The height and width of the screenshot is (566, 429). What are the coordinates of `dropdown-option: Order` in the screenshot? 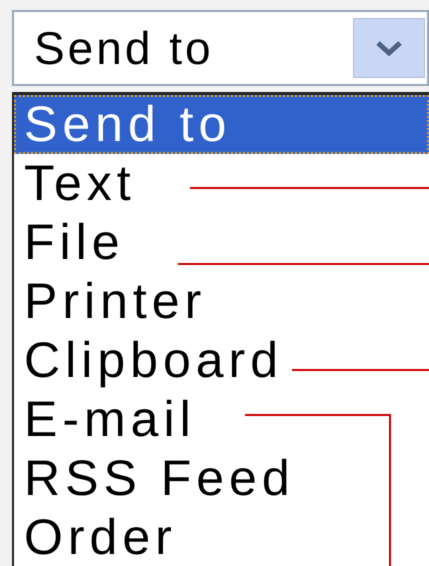 It's located at (221, 537).